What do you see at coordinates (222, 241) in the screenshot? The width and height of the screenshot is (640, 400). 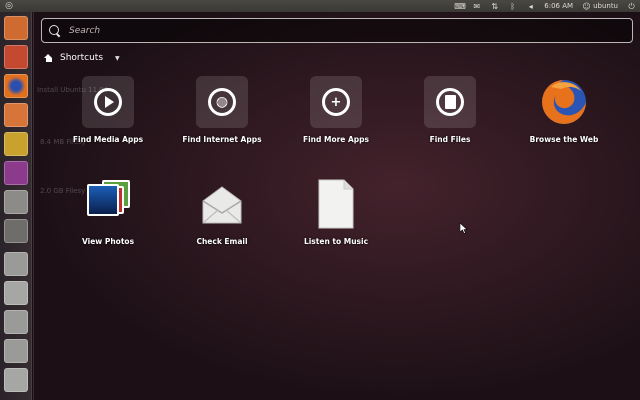 I see `tile-label: Check Email` at bounding box center [222, 241].